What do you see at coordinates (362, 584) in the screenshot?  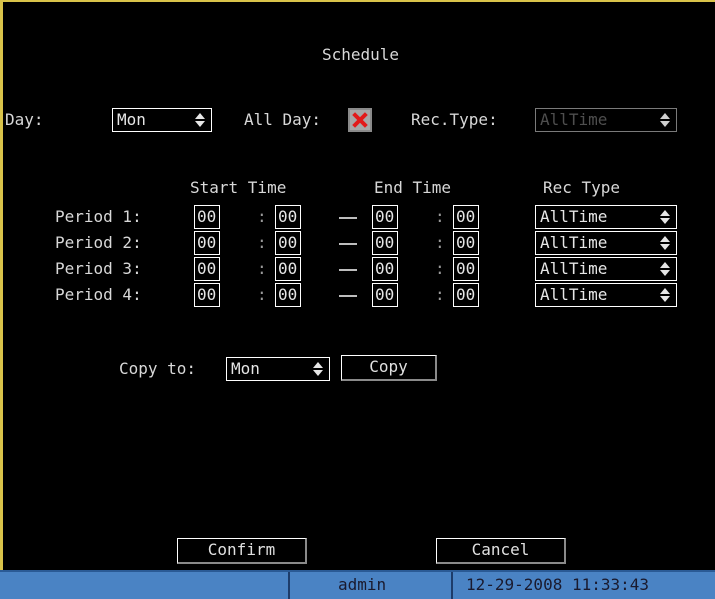 I see `status-user: admin` at bounding box center [362, 584].